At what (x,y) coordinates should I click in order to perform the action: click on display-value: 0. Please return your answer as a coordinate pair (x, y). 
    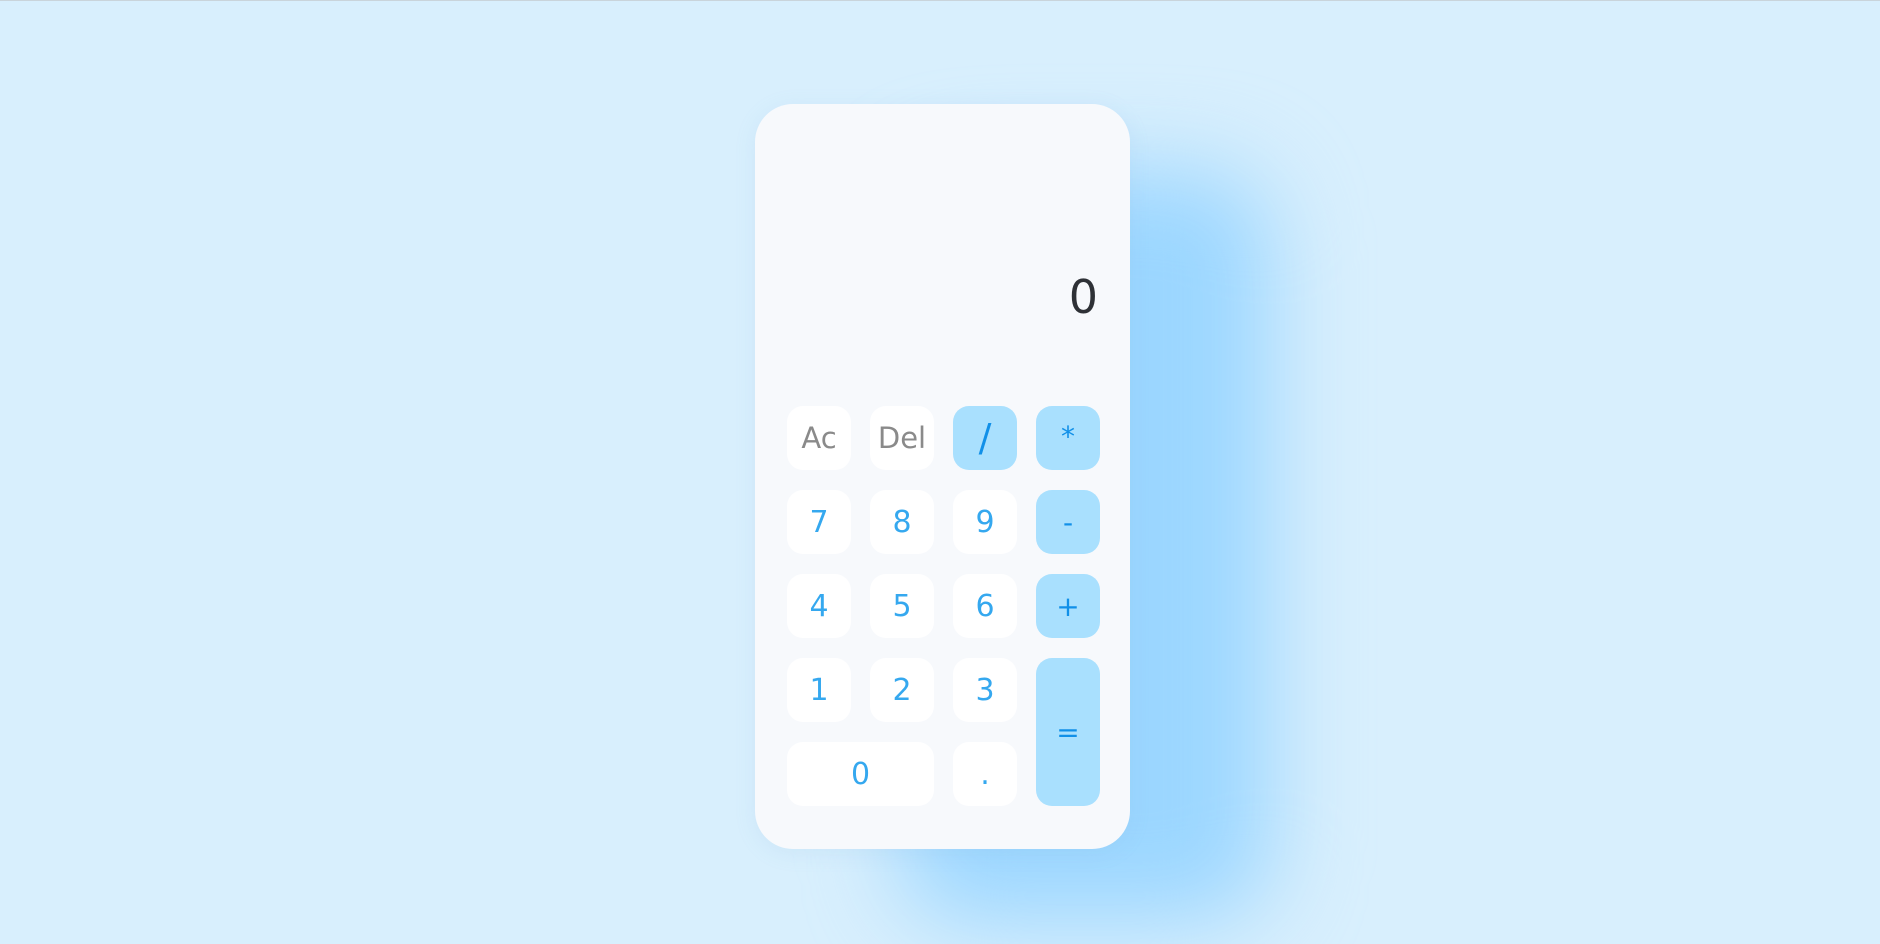
    Looking at the image, I should click on (1083, 297).